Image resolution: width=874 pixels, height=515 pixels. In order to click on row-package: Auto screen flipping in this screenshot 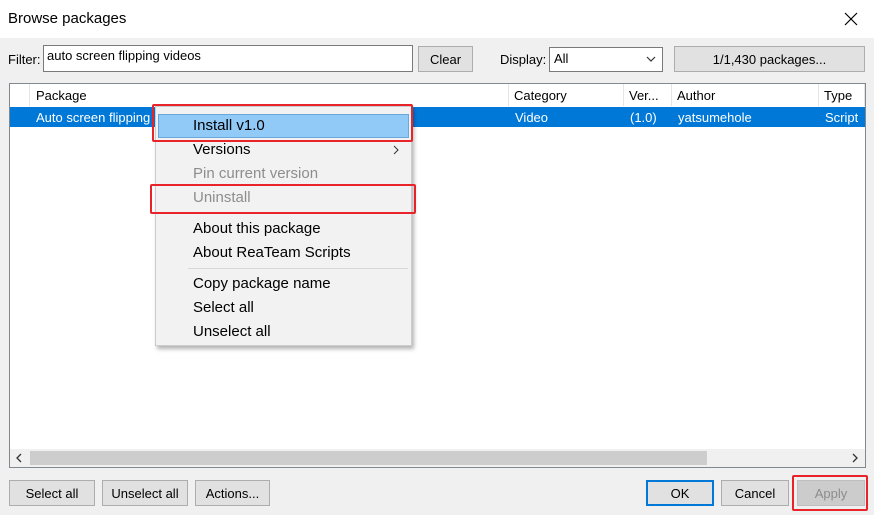, I will do `click(93, 117)`.